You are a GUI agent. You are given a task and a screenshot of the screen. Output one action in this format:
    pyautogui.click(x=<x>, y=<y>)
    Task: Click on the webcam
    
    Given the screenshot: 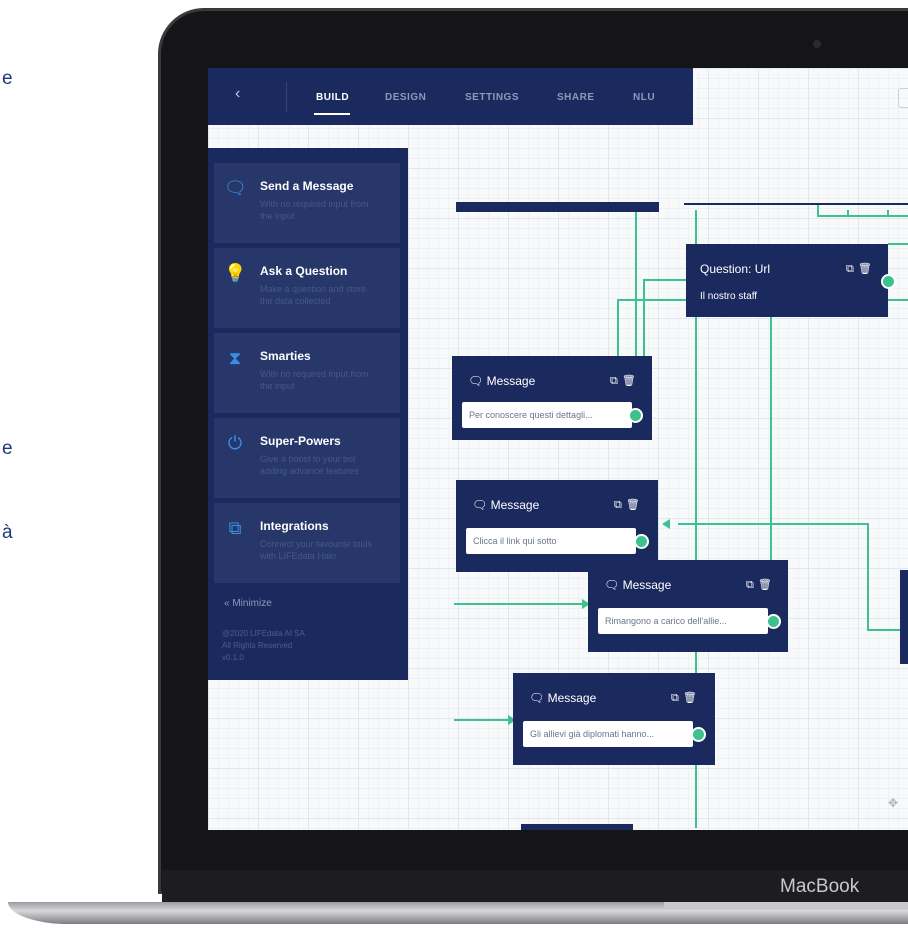 What is the action you would take?
    pyautogui.click(x=817, y=44)
    